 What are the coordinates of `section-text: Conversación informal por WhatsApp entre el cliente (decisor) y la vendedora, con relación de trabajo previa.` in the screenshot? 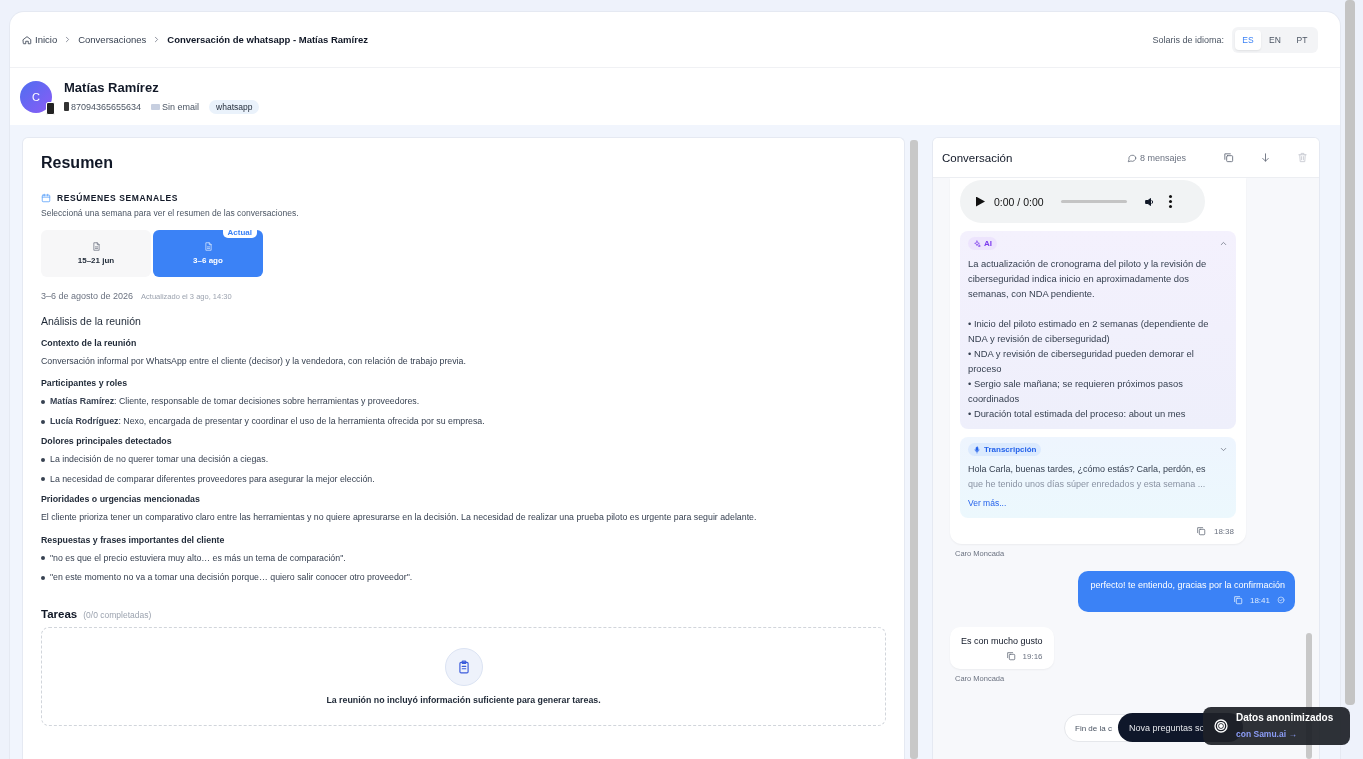 It's located at (254, 362).